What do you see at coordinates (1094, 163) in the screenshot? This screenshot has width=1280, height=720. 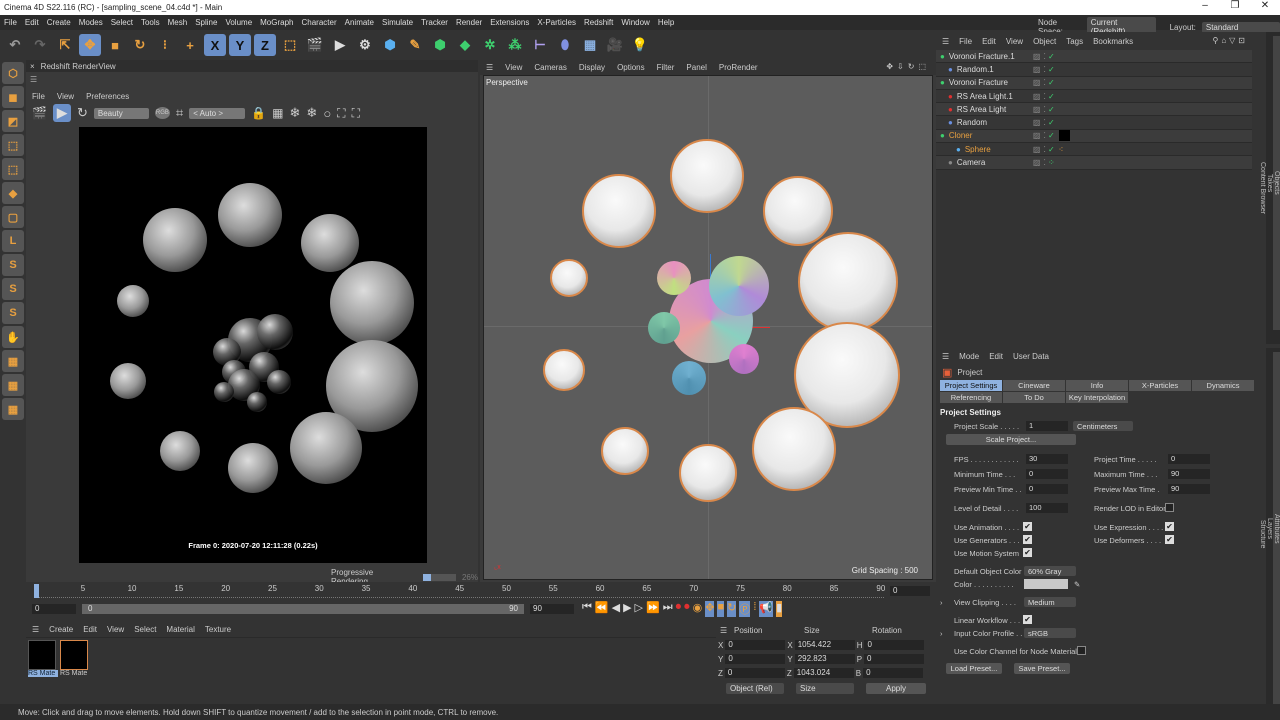 I see `object-row: ● Camera ▨ ⁚ ⁘` at bounding box center [1094, 163].